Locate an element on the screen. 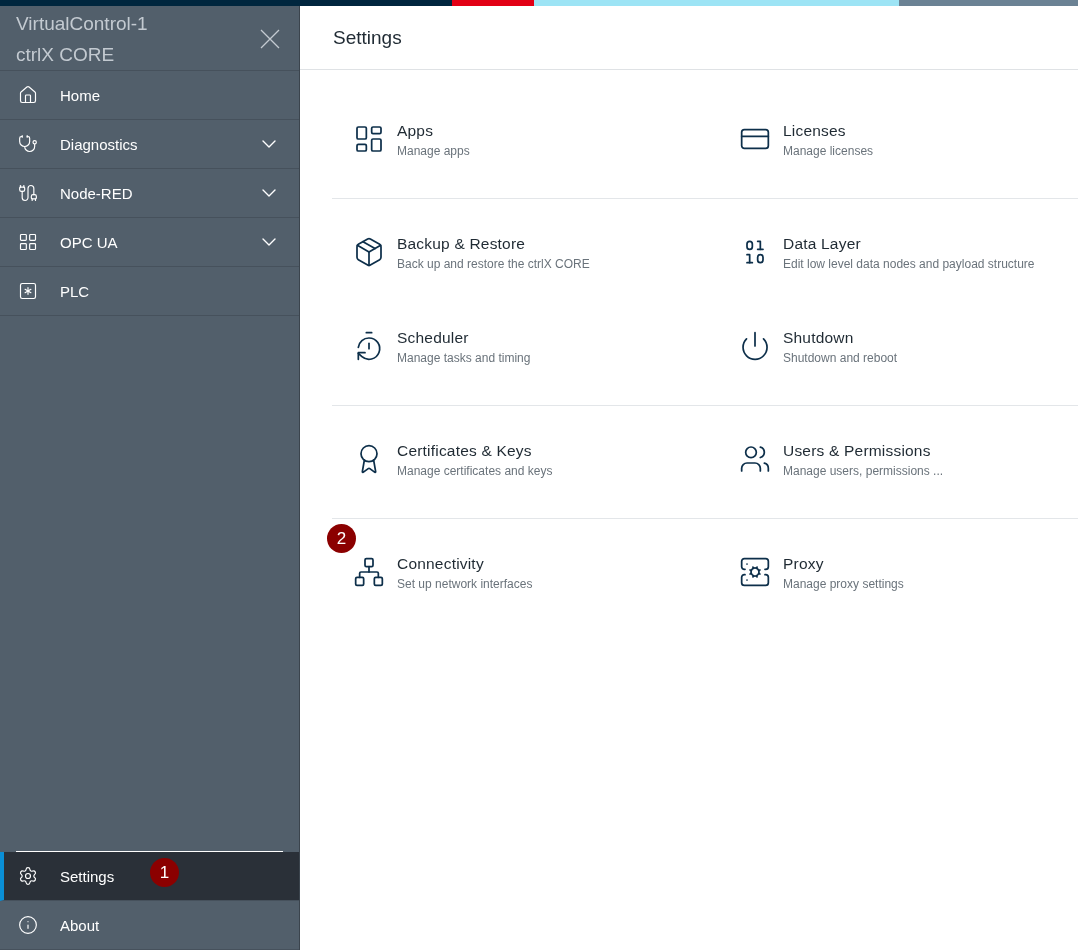  server-gear-icon is located at coordinates (754, 571).